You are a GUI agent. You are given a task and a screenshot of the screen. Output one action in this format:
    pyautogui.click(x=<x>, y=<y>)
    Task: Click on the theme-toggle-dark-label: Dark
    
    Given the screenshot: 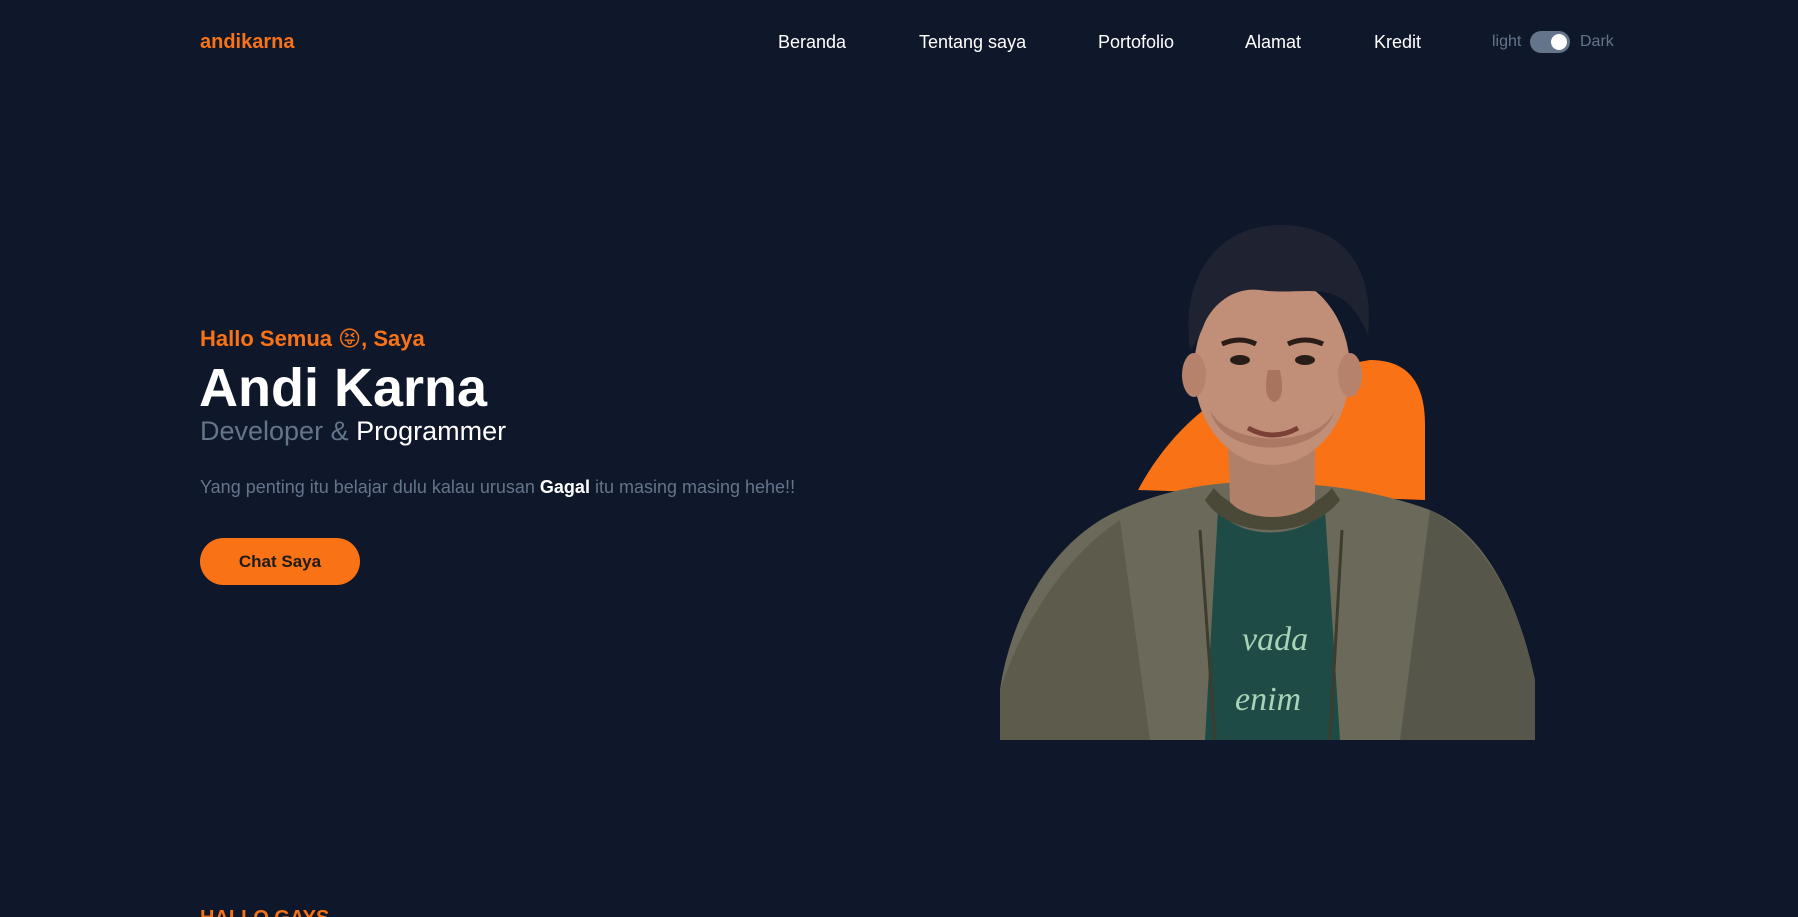 What is the action you would take?
    pyautogui.click(x=1597, y=41)
    